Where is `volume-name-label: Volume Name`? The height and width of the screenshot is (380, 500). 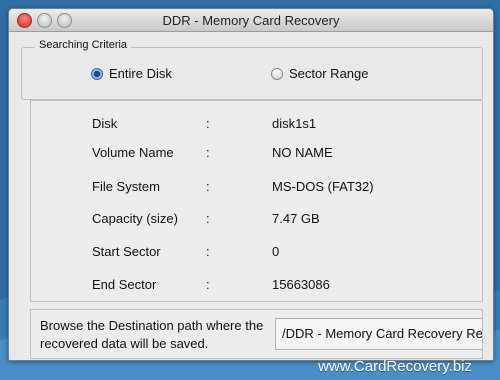 volume-name-label: Volume Name is located at coordinates (133, 152).